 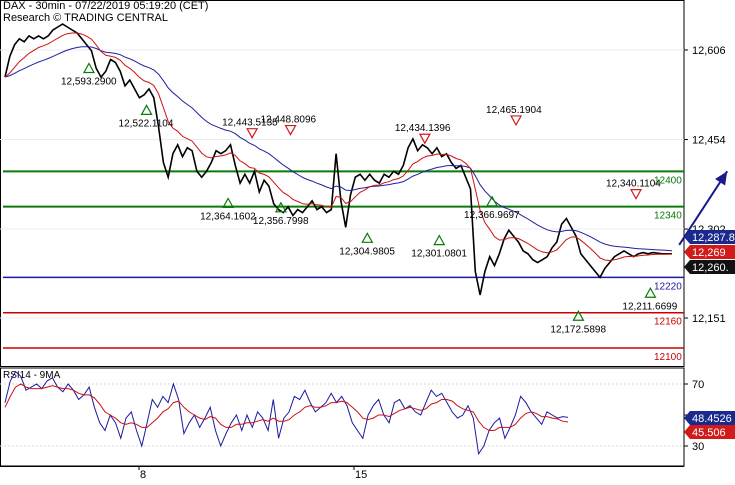 I want to click on swing-low-label: 12,301.0801, so click(x=439, y=254).